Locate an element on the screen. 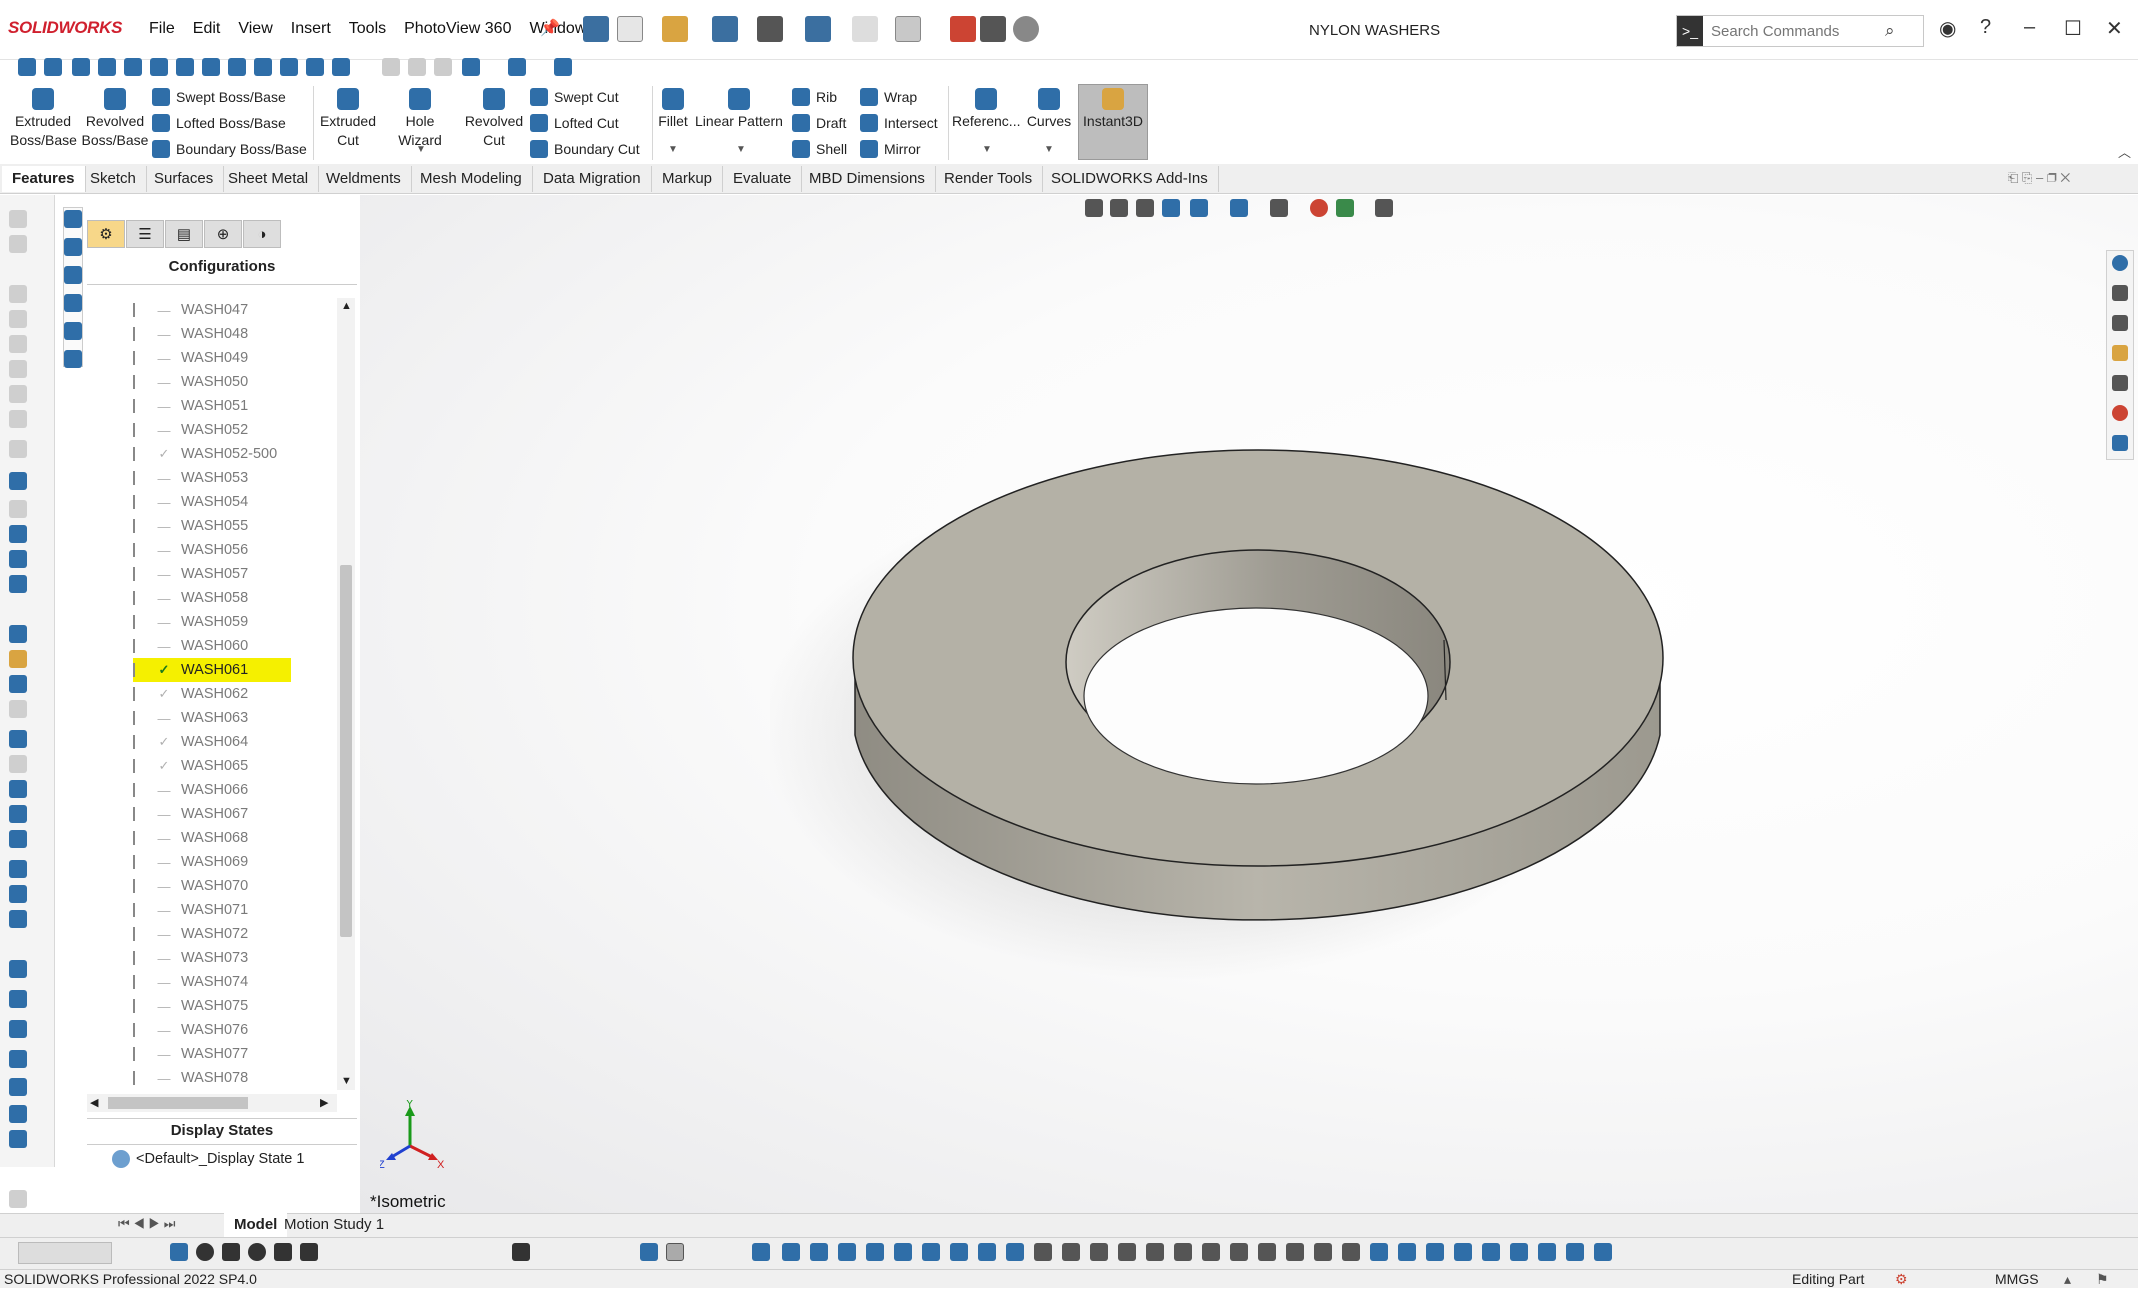 The image size is (2138, 1289). config-item: — WASH077 is located at coordinates (235, 1054).